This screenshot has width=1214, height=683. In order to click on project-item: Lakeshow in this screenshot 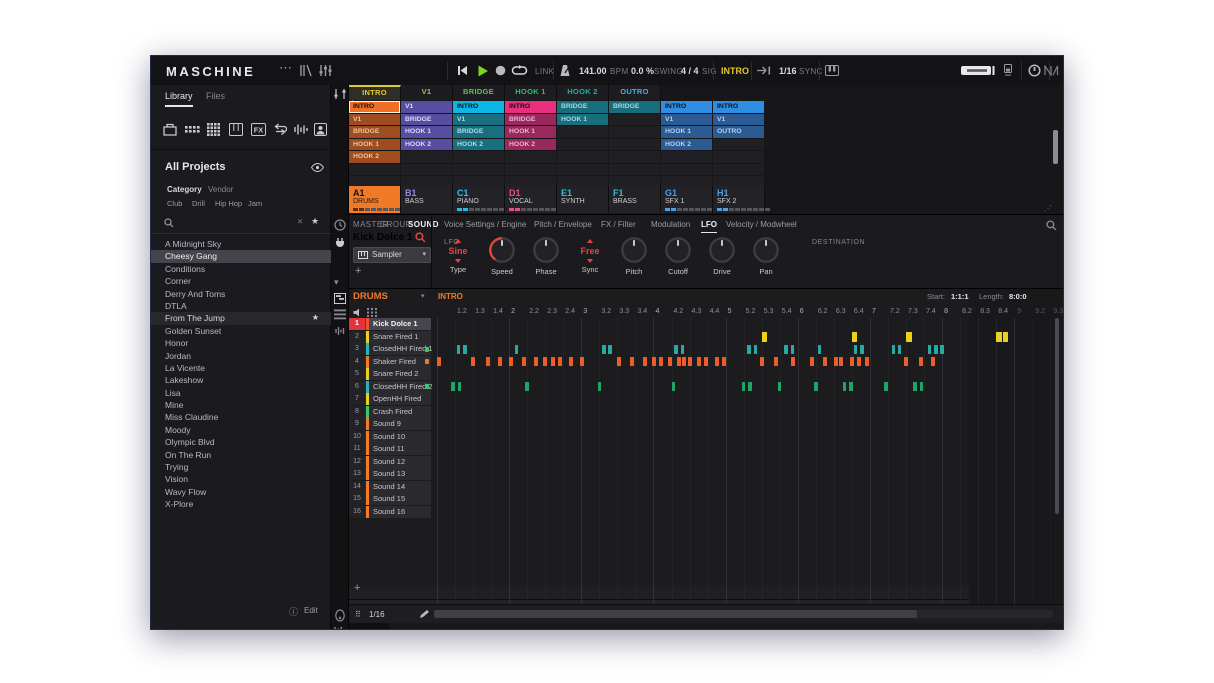, I will do `click(241, 380)`.